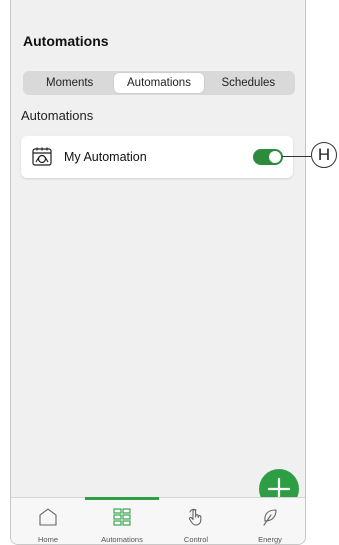 This screenshot has width=339, height=545. I want to click on bottom-tab-bar: Home Automations Control Energy, so click(158, 520).